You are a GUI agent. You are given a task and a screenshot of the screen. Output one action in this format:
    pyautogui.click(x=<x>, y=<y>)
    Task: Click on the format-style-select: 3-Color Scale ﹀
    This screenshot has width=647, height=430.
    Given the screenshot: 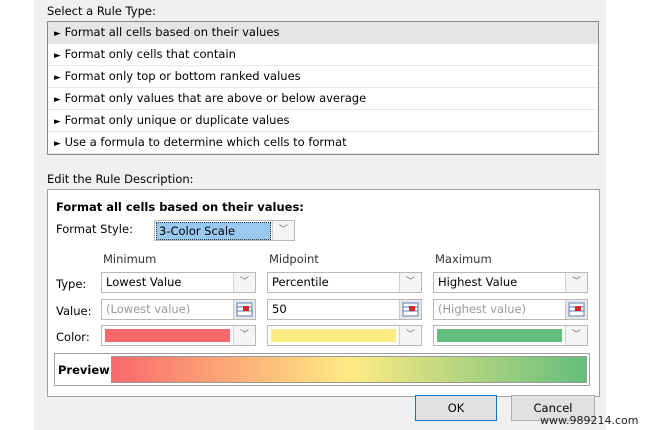 What is the action you would take?
    pyautogui.click(x=224, y=230)
    